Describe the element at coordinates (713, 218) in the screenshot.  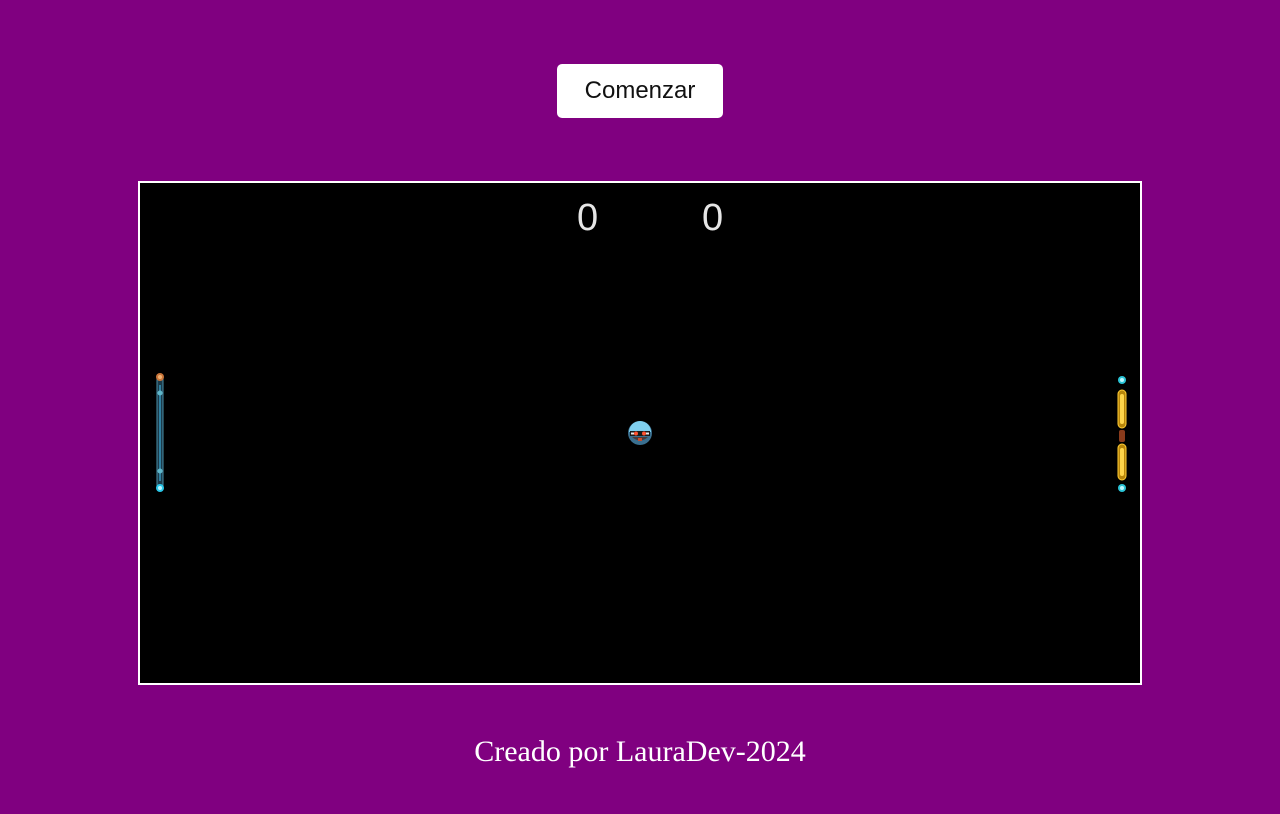
I see `score-right: 0` at that location.